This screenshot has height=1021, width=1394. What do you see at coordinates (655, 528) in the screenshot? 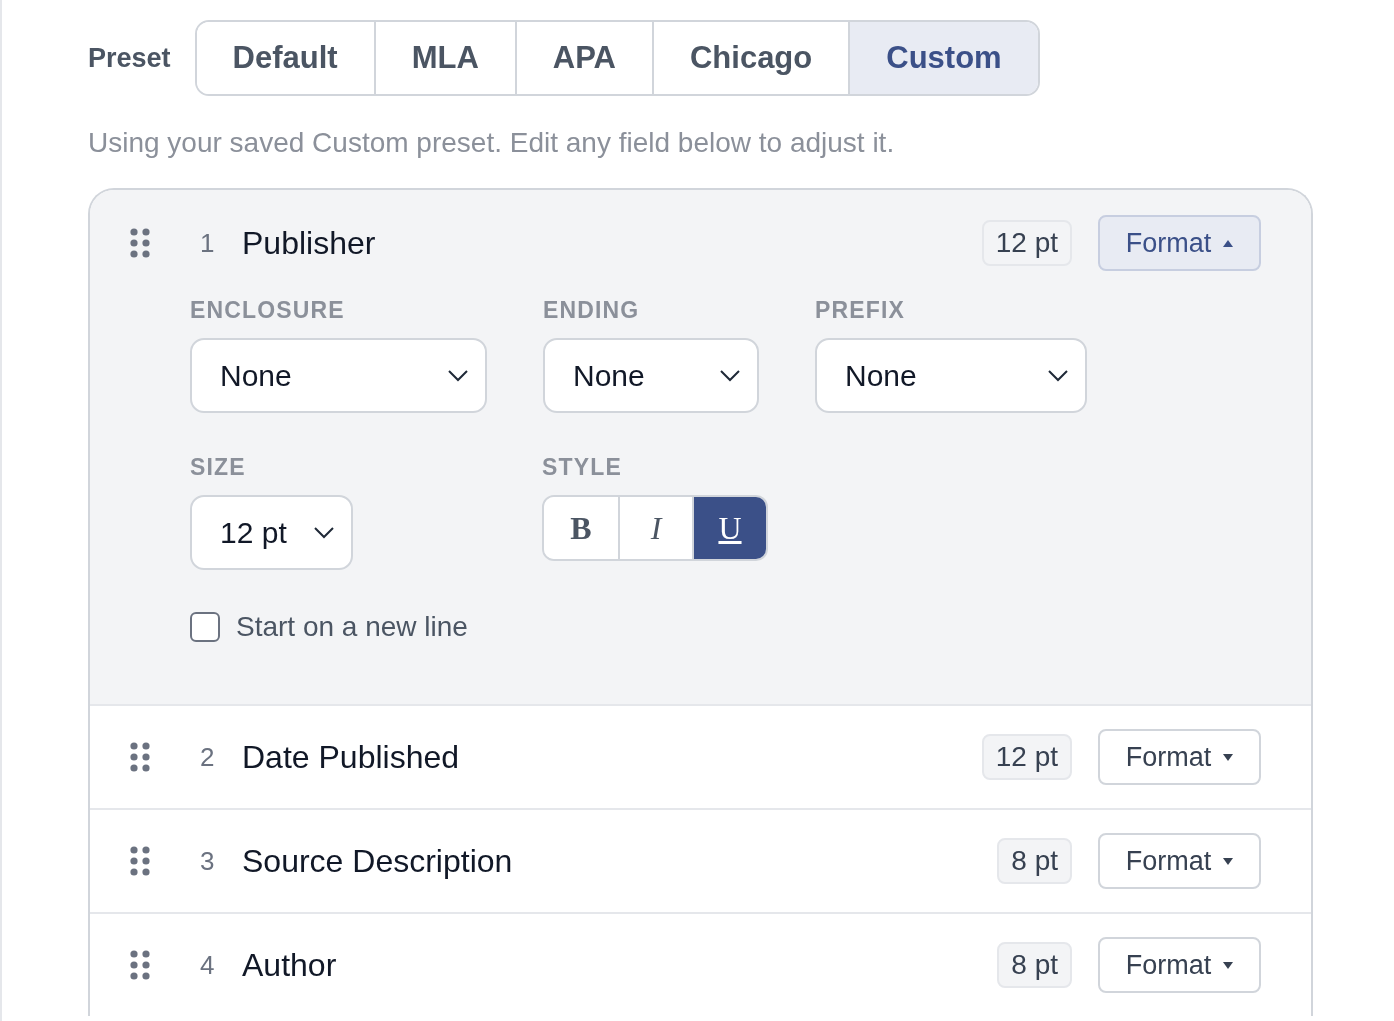
I see `text-style-button: I` at bounding box center [655, 528].